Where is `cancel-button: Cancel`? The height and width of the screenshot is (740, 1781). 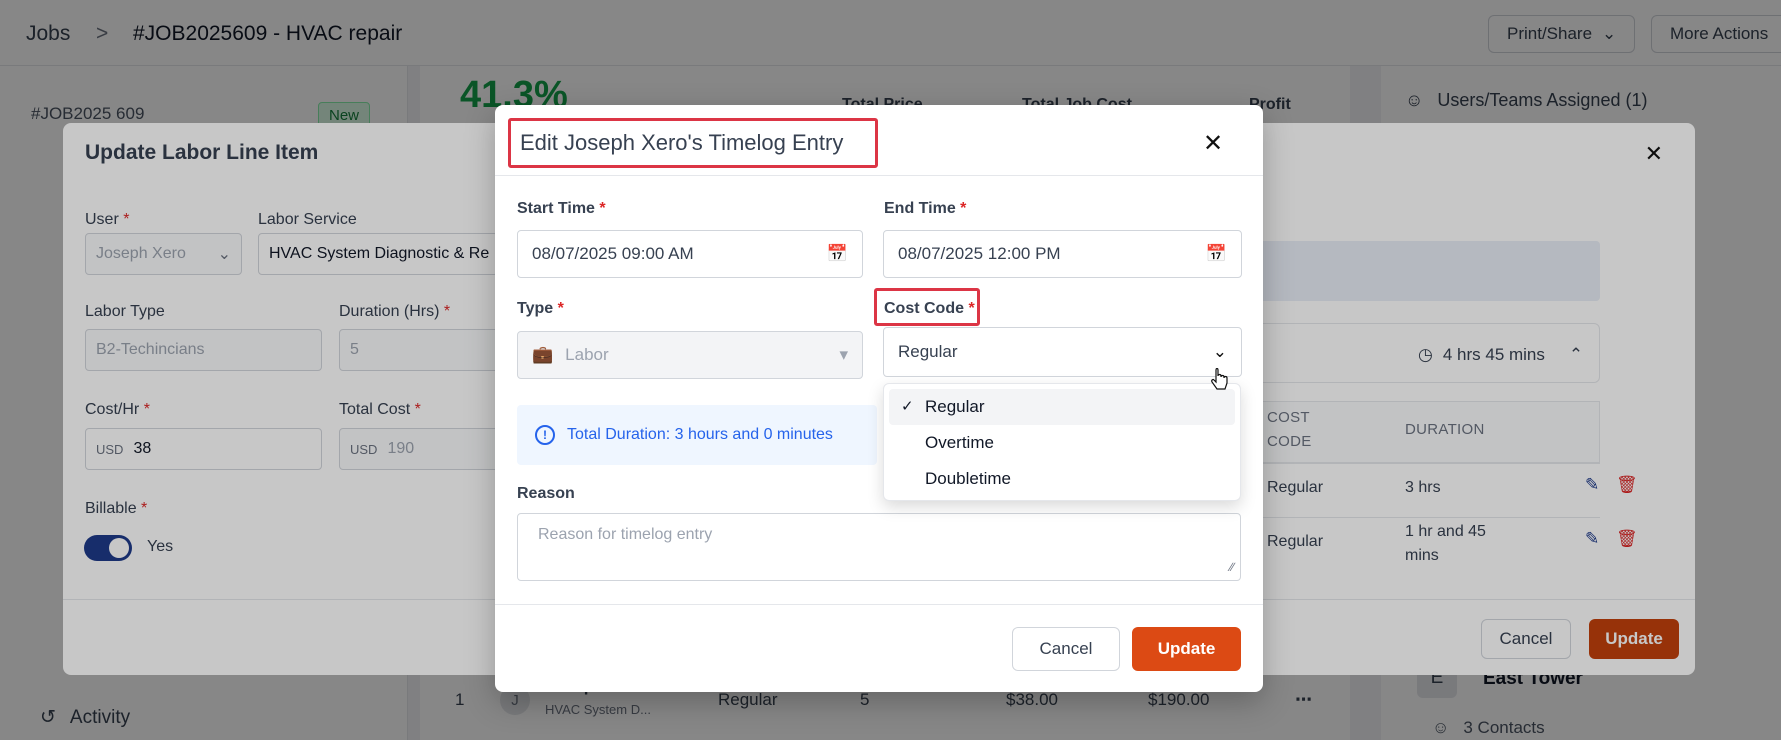 cancel-button: Cancel is located at coordinates (1066, 649).